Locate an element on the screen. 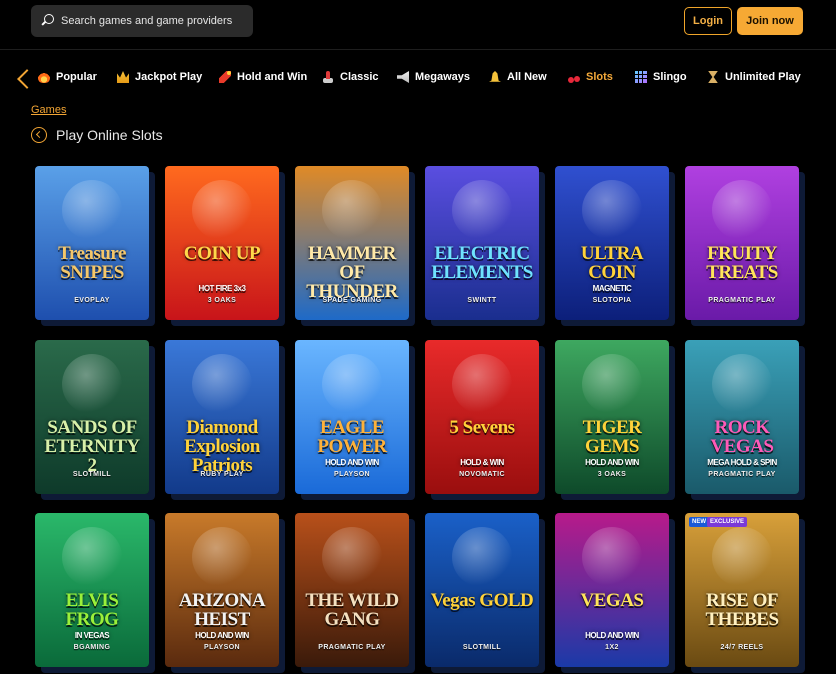 This screenshot has height=674, width=836. search-bar is located at coordinates (142, 21).